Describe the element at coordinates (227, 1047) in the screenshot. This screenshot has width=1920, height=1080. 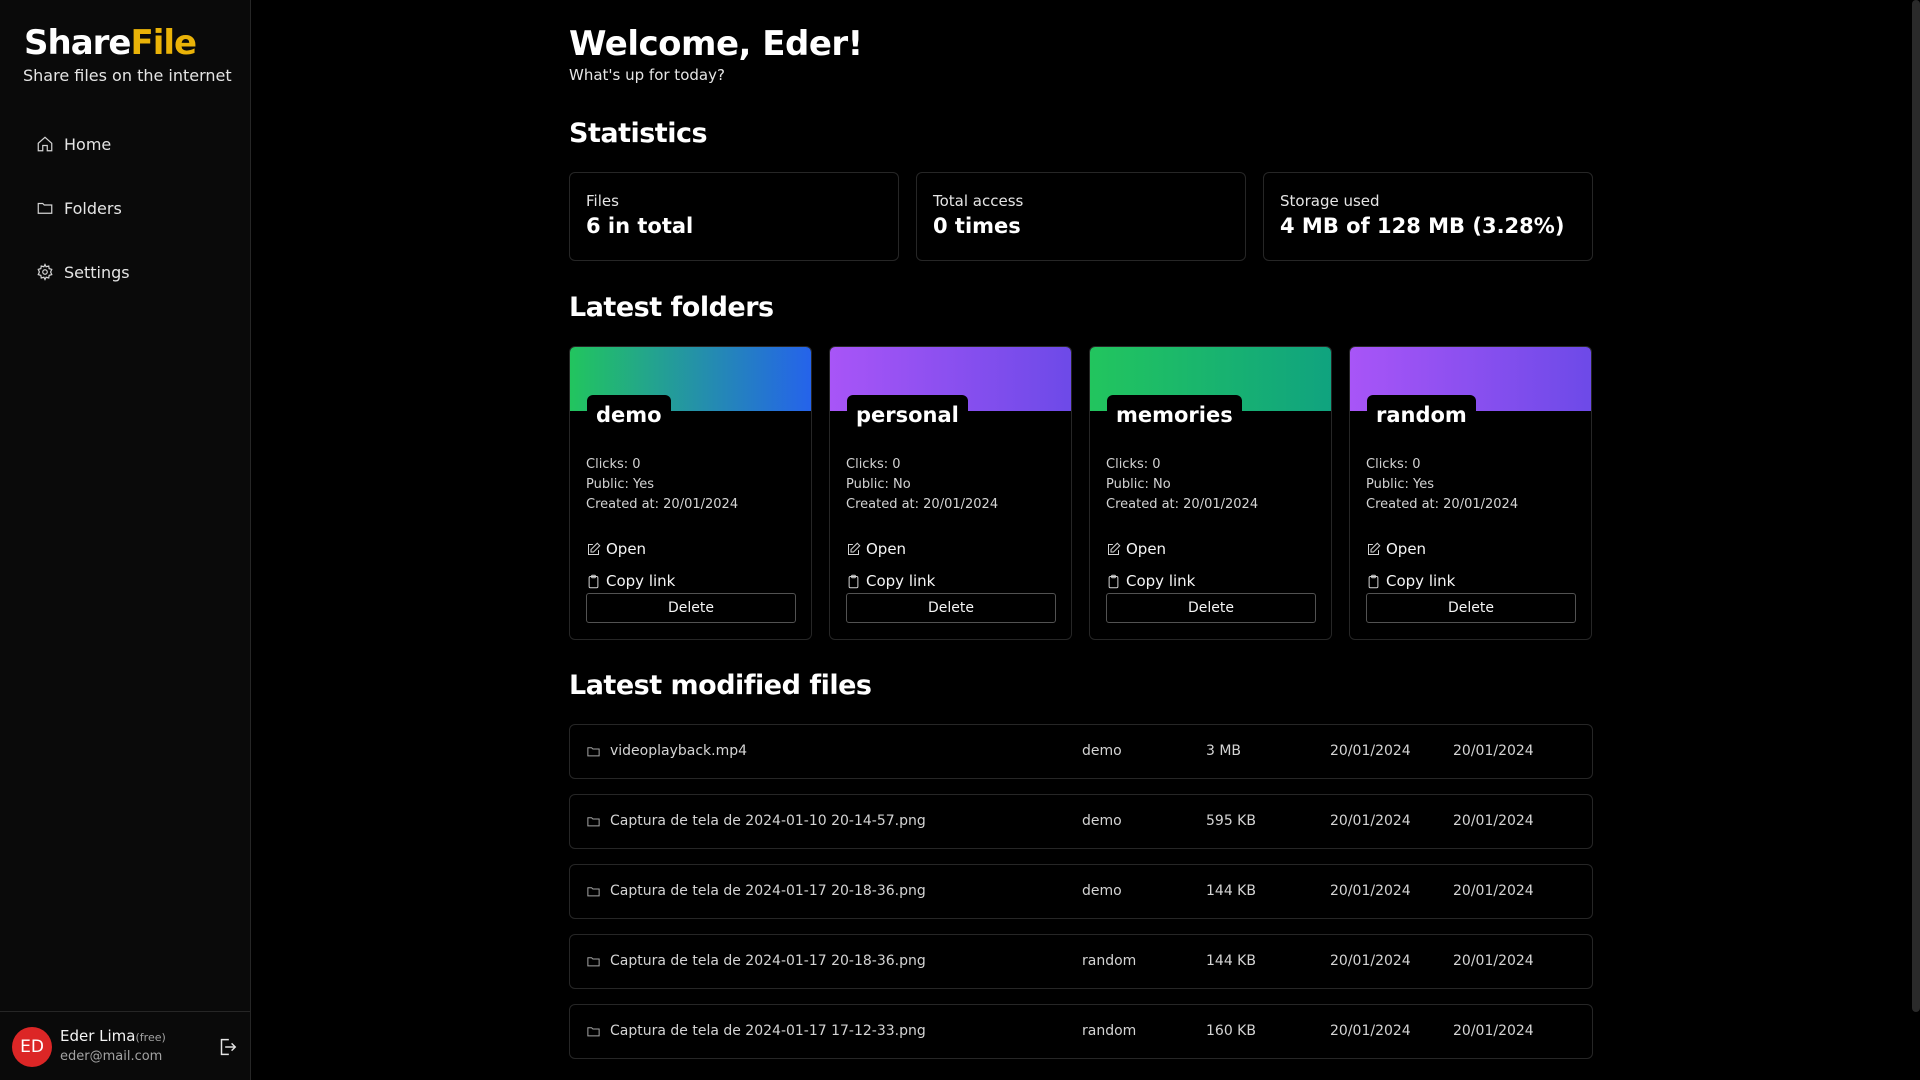
I see `logout-button` at that location.